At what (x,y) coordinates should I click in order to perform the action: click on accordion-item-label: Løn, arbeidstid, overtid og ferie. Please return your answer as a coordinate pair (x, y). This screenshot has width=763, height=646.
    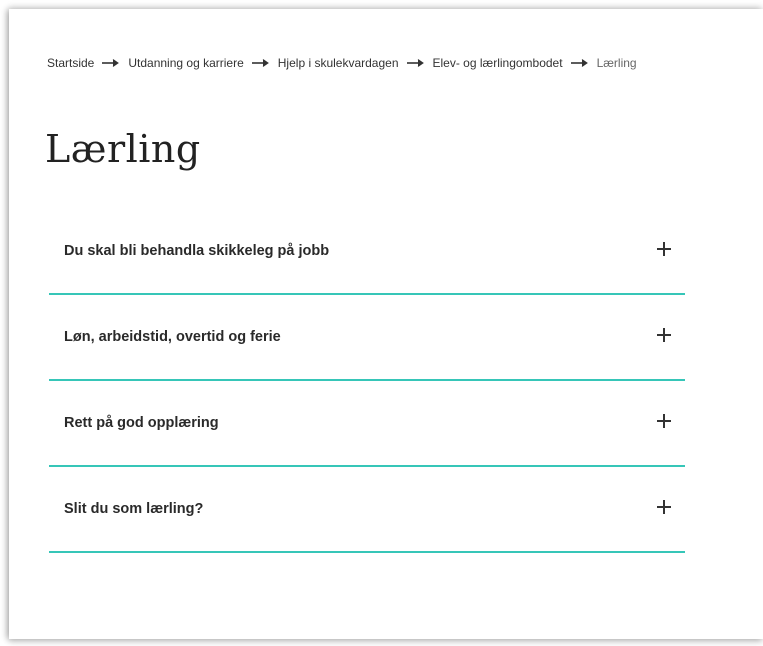
    Looking at the image, I should click on (172, 337).